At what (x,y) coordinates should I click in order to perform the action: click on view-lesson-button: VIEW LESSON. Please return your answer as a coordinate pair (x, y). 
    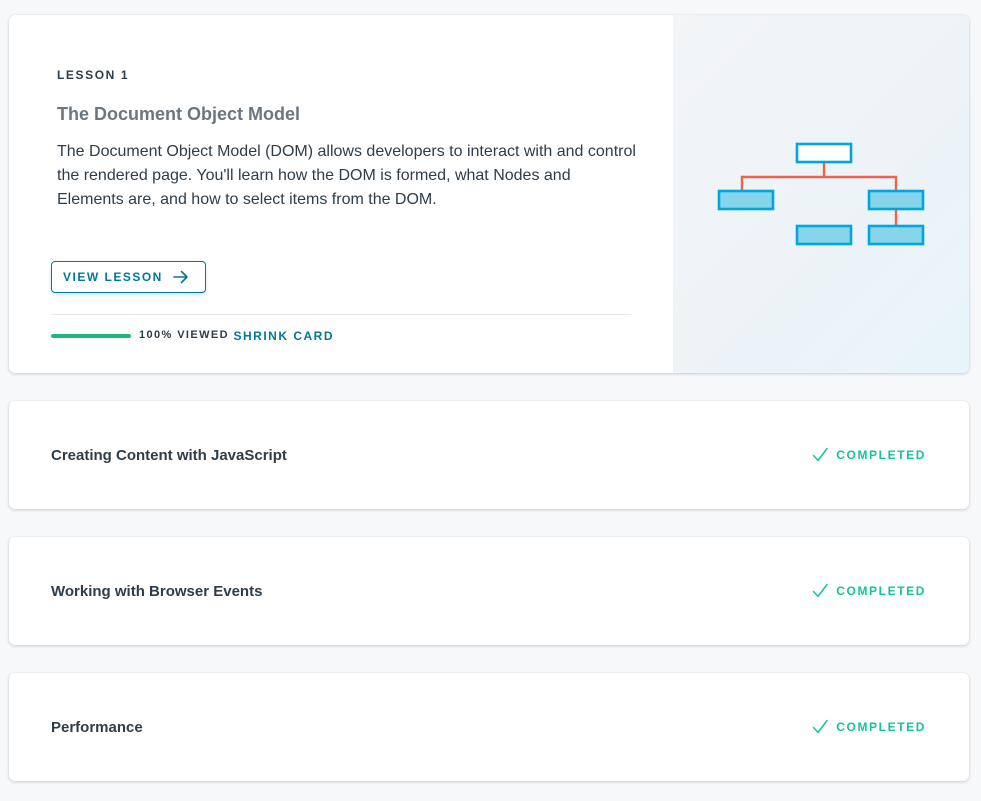
    Looking at the image, I should click on (128, 277).